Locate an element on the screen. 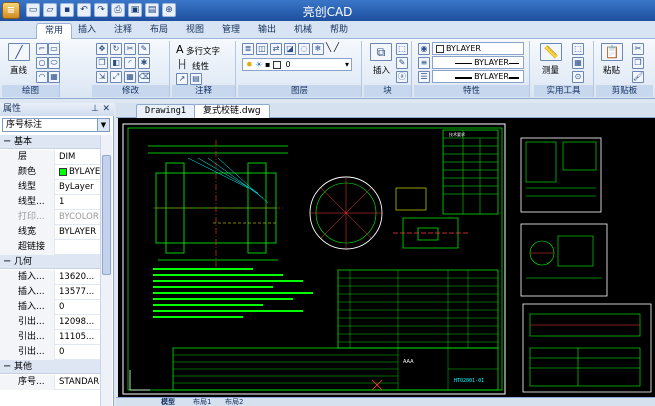 Image resolution: width=655 pixels, height=406 pixels. line-tool-icon: ╱ is located at coordinates (19, 52).